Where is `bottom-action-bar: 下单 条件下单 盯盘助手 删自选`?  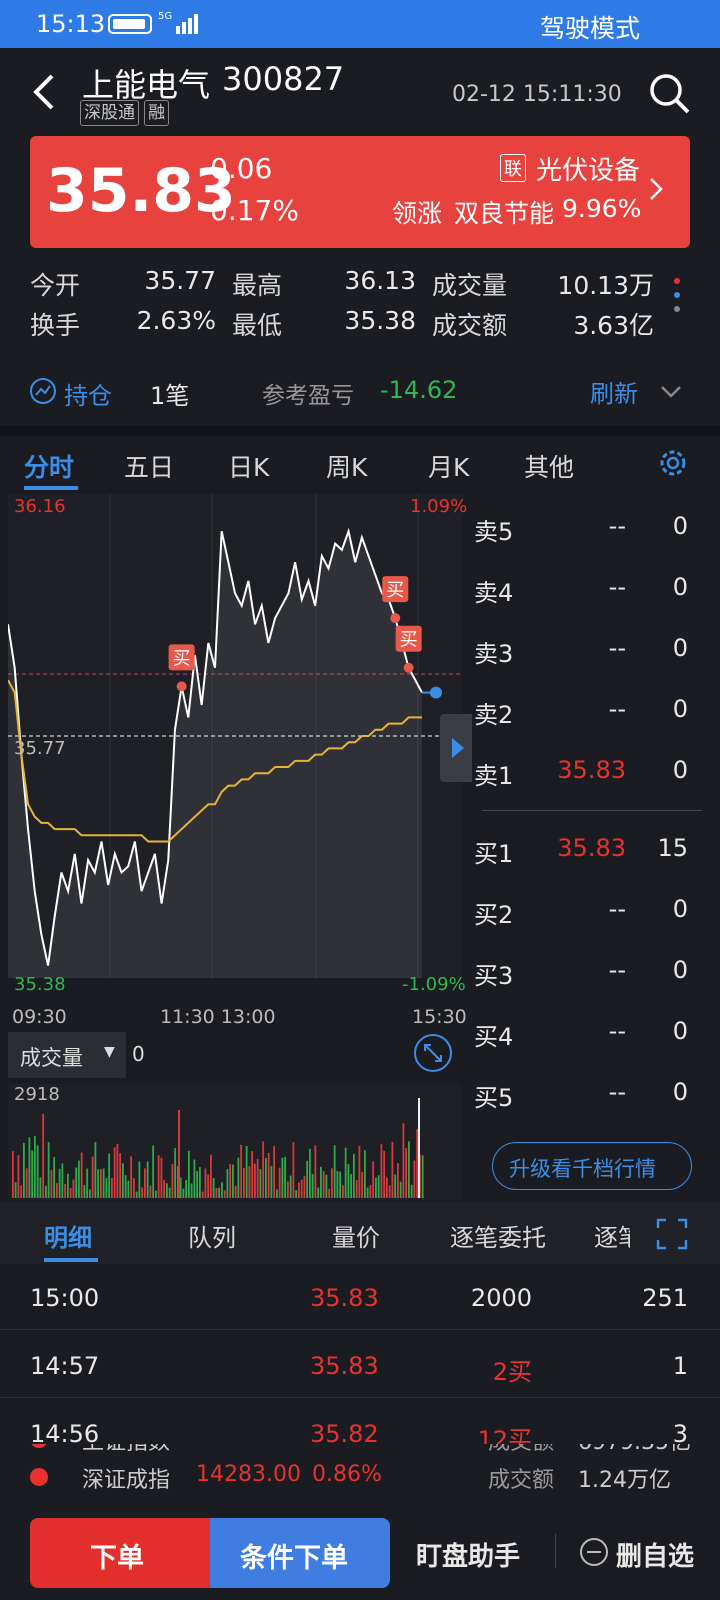 bottom-action-bar: 下单 条件下单 盯盘助手 删自选 is located at coordinates (360, 1549).